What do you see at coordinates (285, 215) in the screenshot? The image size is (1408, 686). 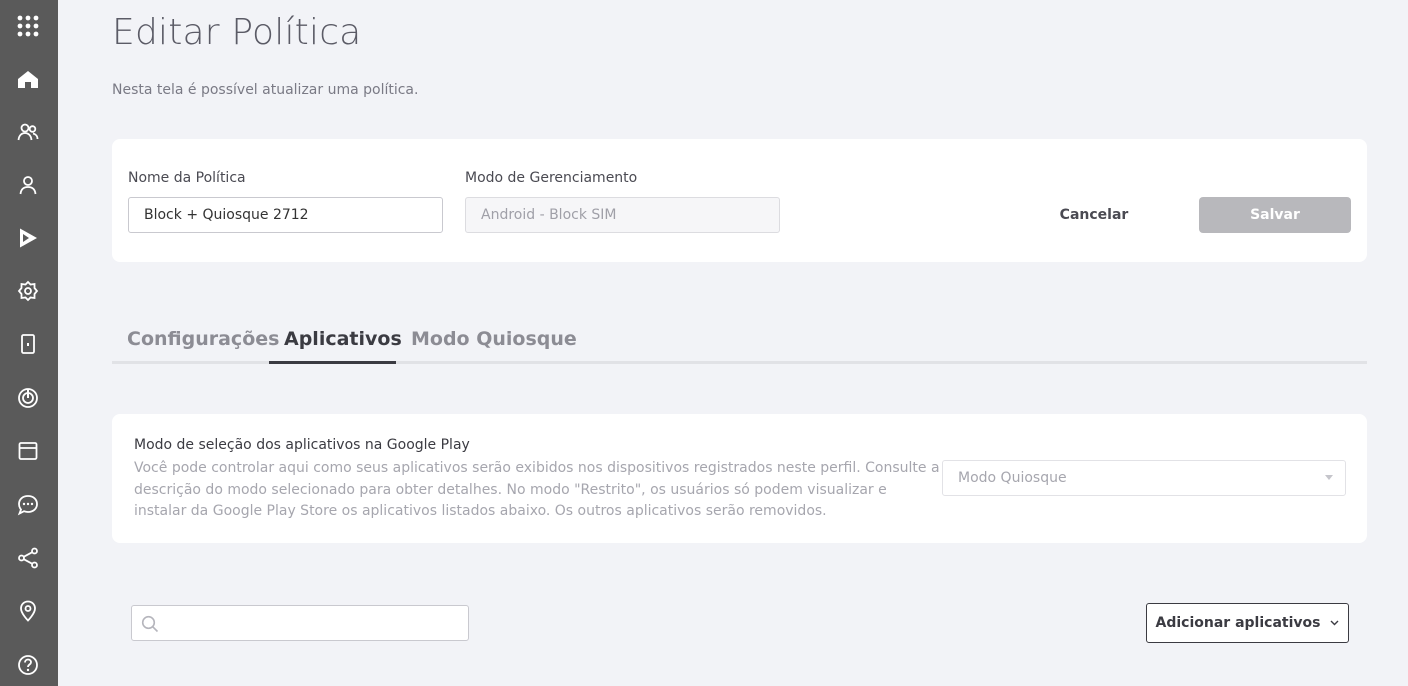 I see `policy-name-input: Block + Quiosque 2712` at bounding box center [285, 215].